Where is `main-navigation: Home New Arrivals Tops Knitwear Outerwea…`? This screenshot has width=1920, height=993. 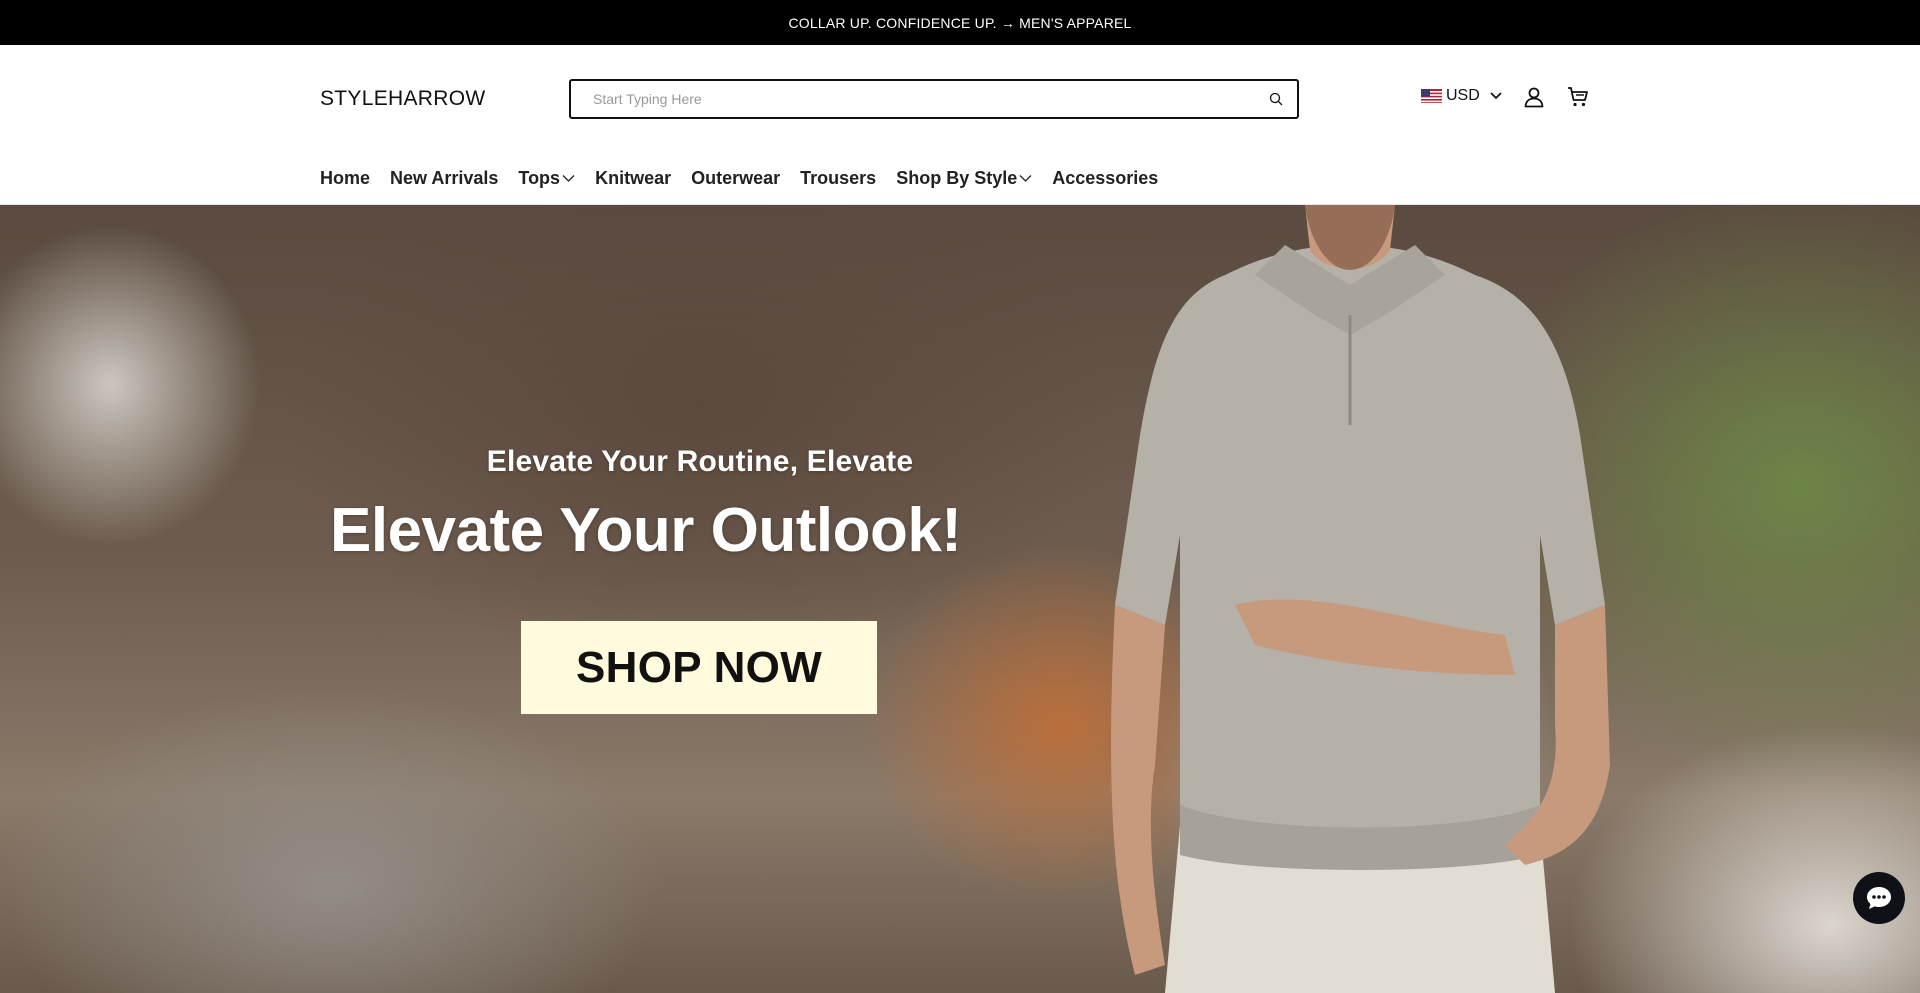 main-navigation: Home New Arrivals Tops Knitwear Outerwea… is located at coordinates (739, 178).